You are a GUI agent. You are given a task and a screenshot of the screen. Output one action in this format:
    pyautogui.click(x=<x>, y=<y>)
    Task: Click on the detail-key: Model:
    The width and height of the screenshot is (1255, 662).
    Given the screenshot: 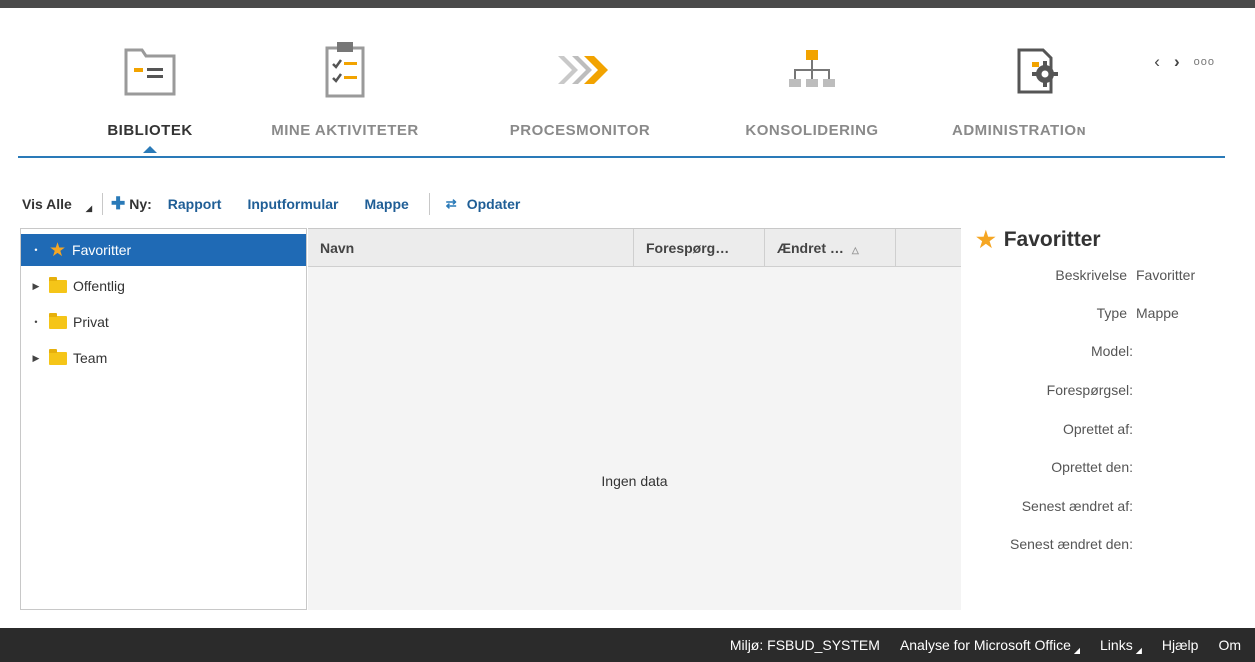 What is the action you would take?
    pyautogui.click(x=1111, y=351)
    